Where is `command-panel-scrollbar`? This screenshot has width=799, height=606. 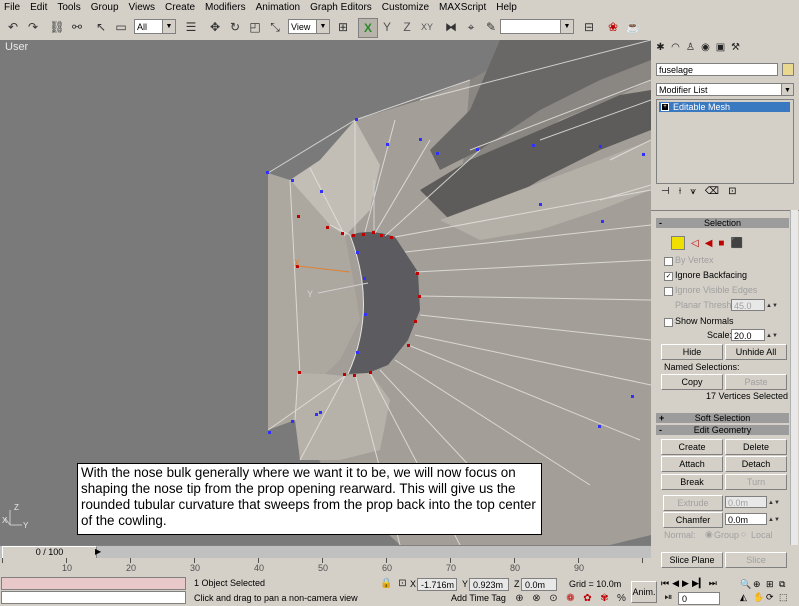 command-panel-scrollbar is located at coordinates (794, 377).